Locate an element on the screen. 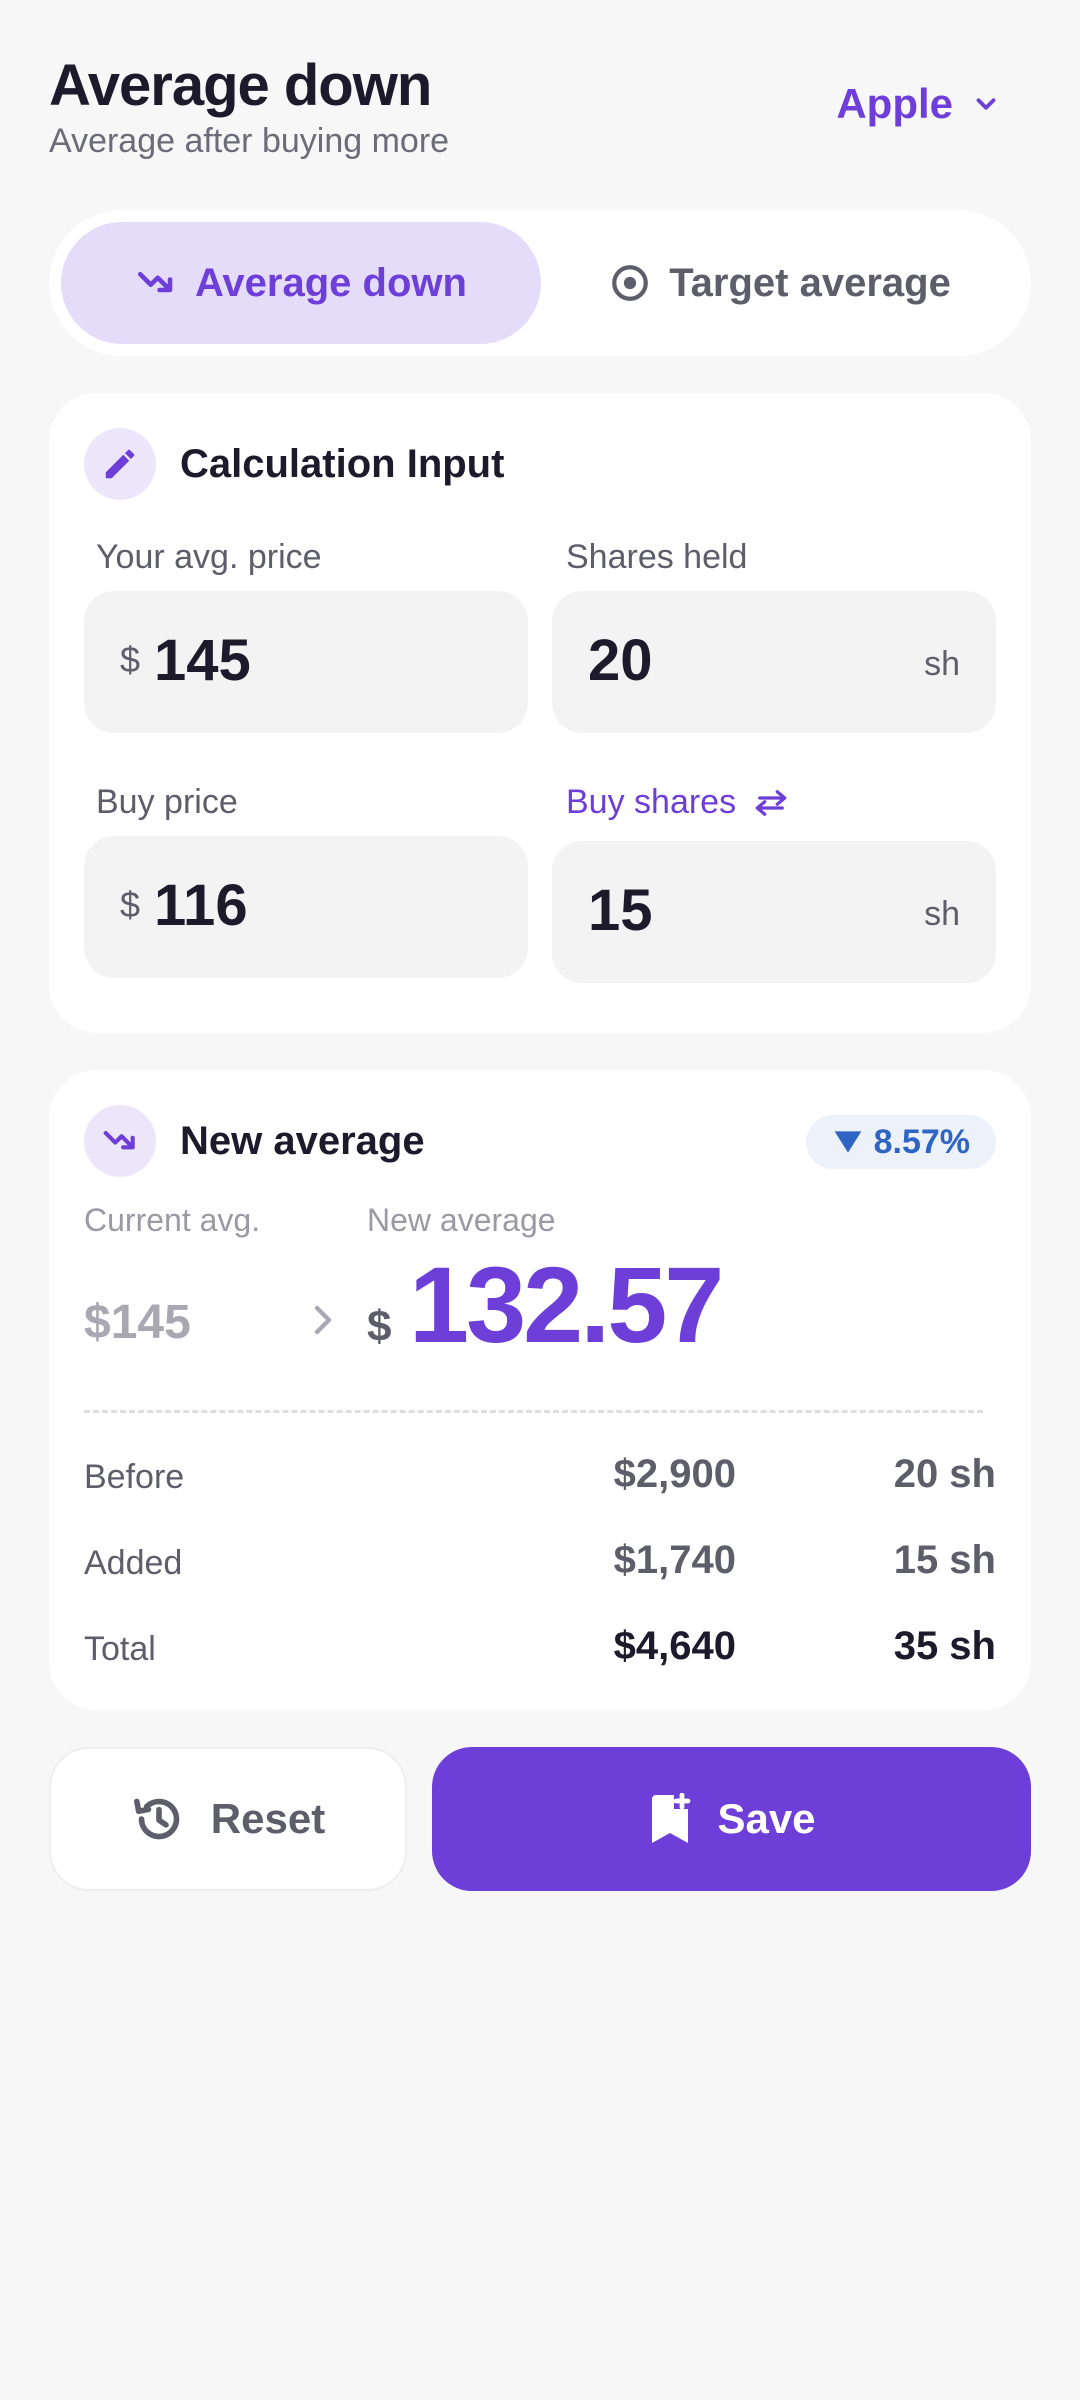 This screenshot has height=2400, width=1080. chevron-right-icon is located at coordinates (323, 1320).